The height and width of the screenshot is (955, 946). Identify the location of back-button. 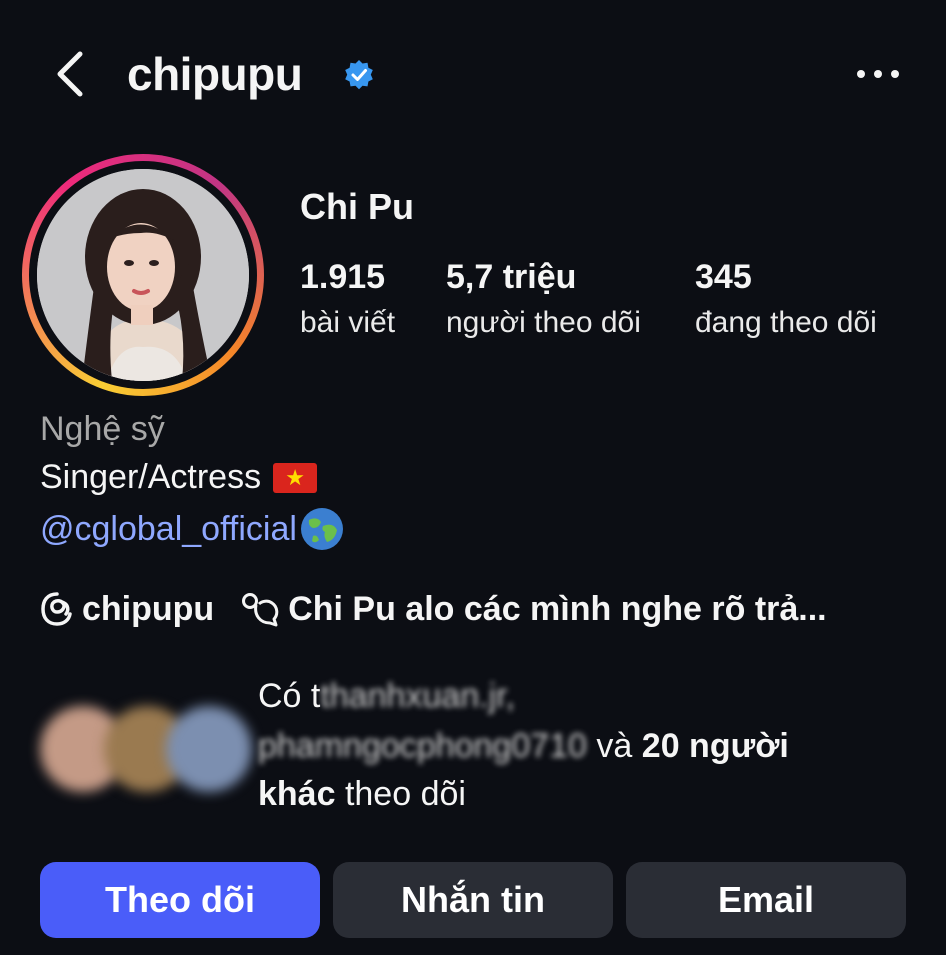
(70, 74).